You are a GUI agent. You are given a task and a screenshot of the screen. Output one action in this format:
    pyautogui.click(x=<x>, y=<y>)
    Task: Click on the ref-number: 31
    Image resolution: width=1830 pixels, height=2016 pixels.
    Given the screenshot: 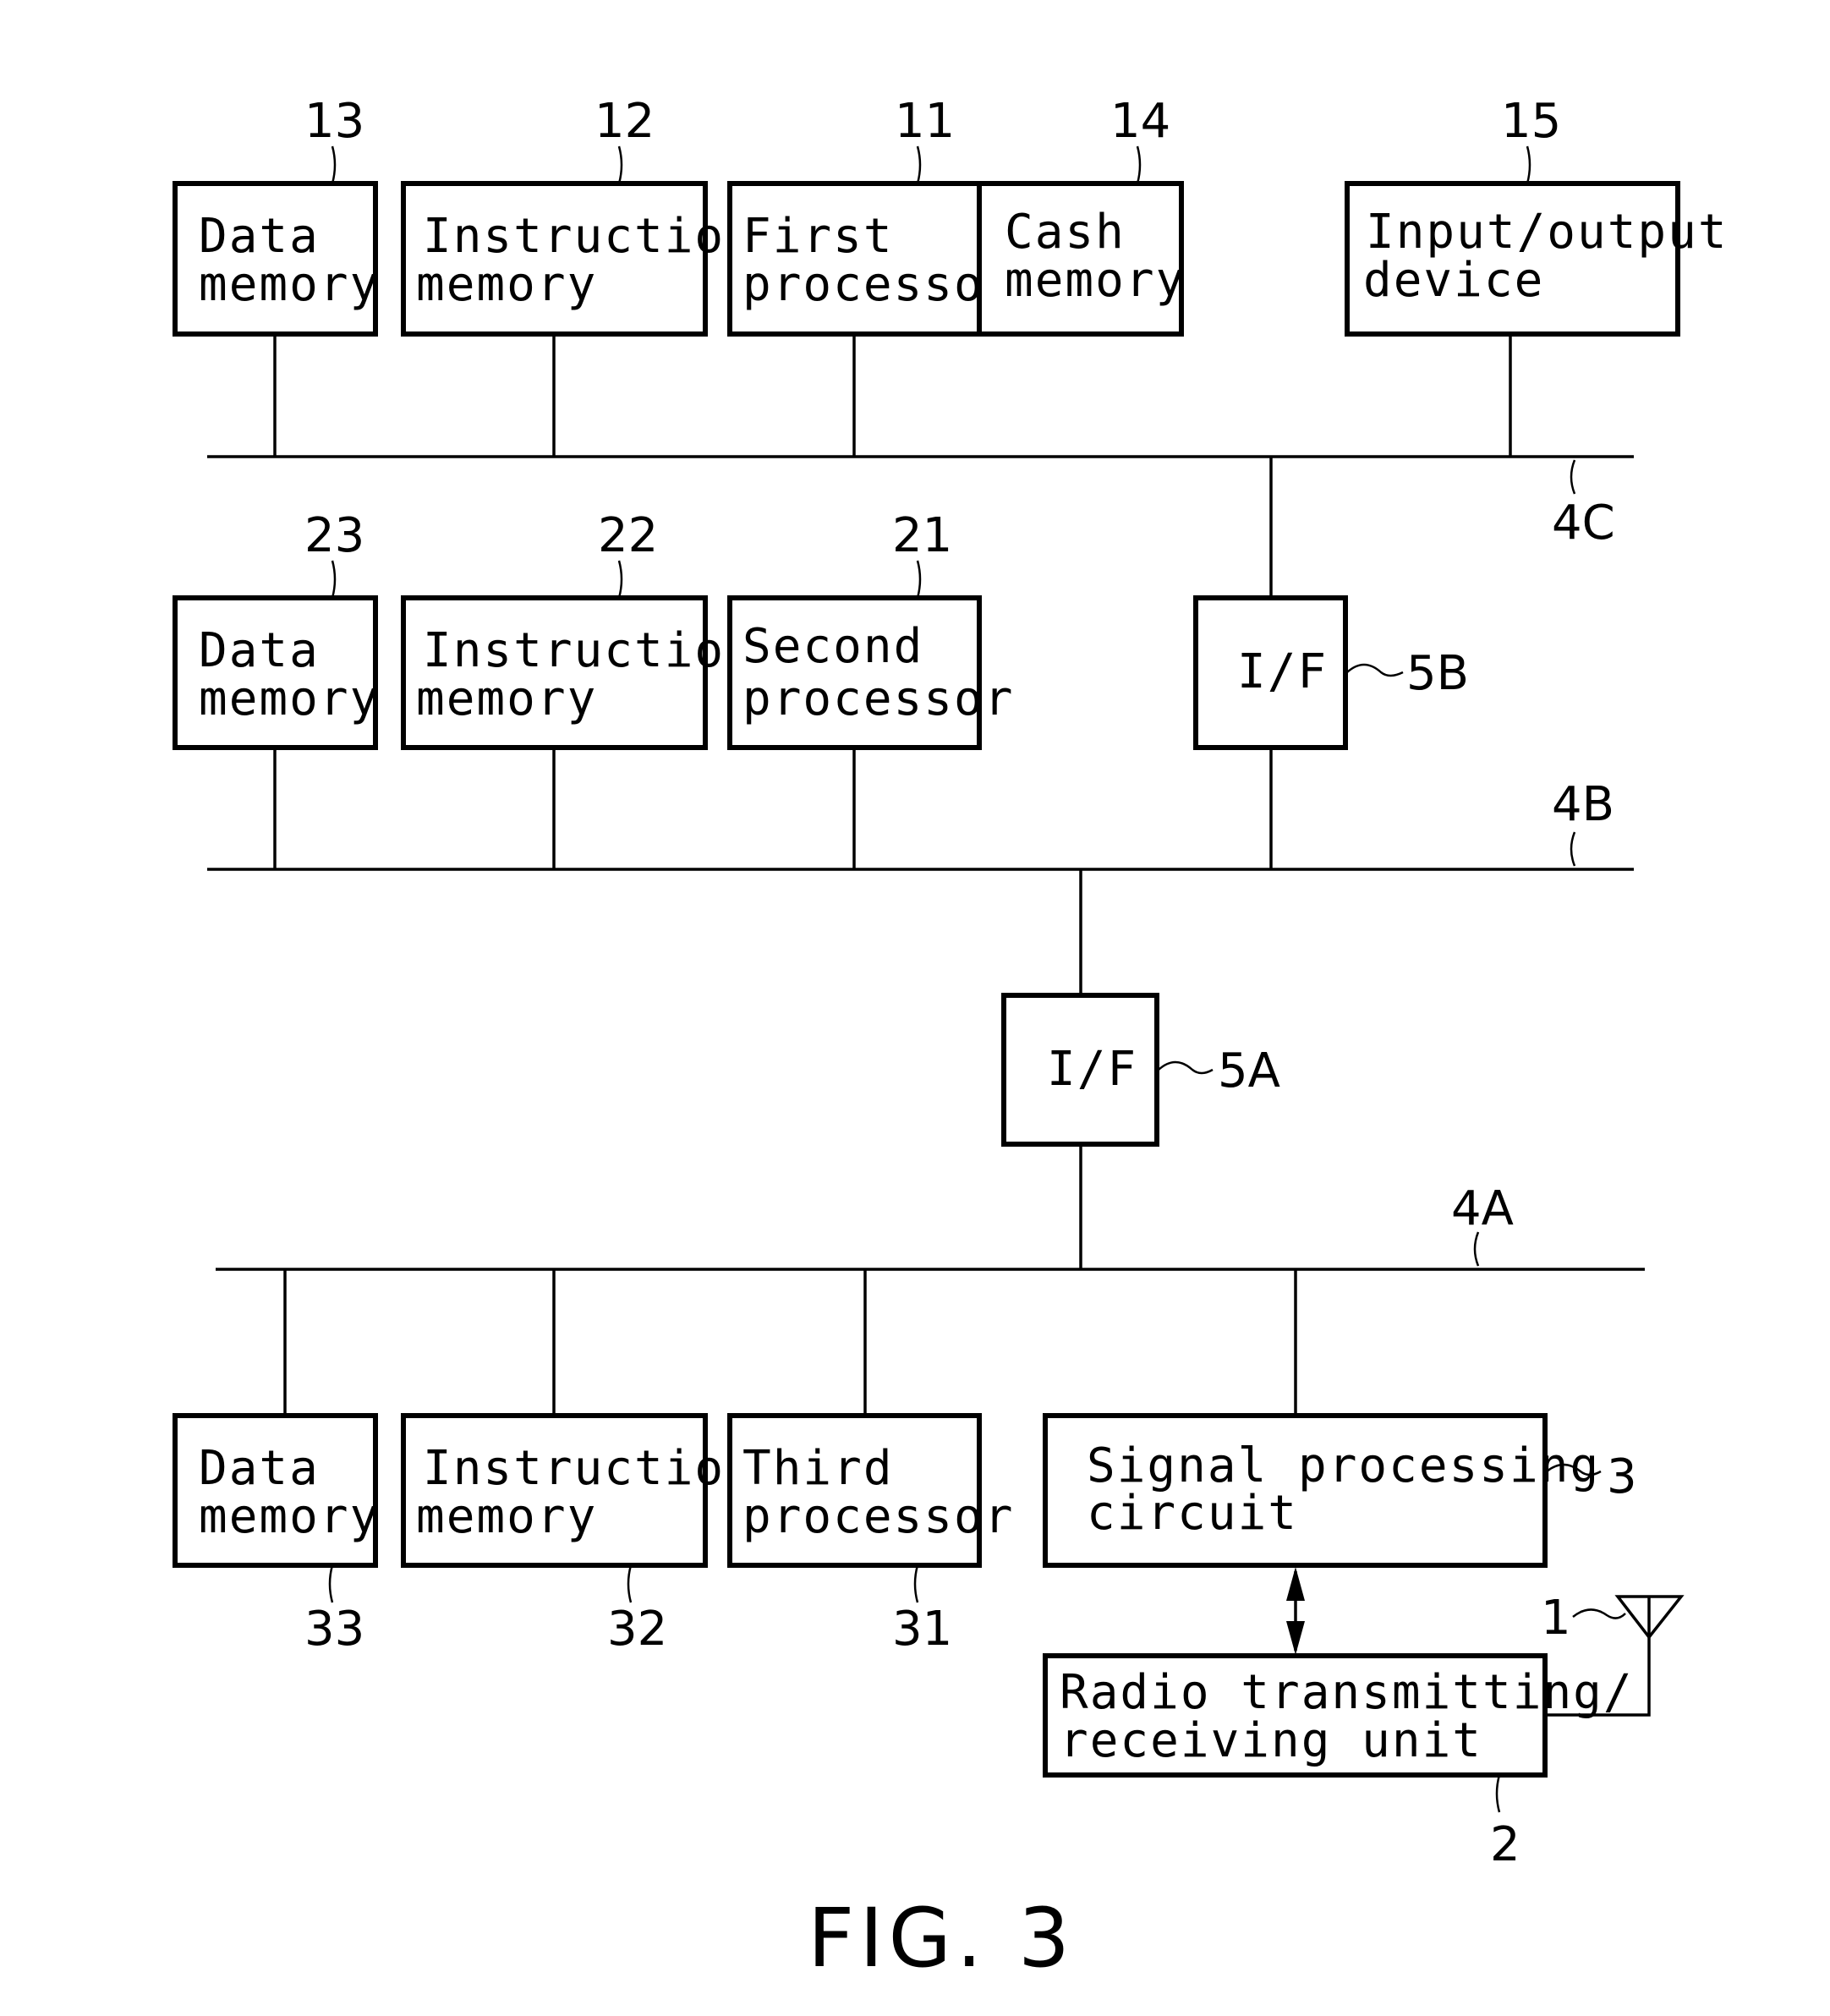 What is the action you would take?
    pyautogui.click(x=922, y=1629)
    